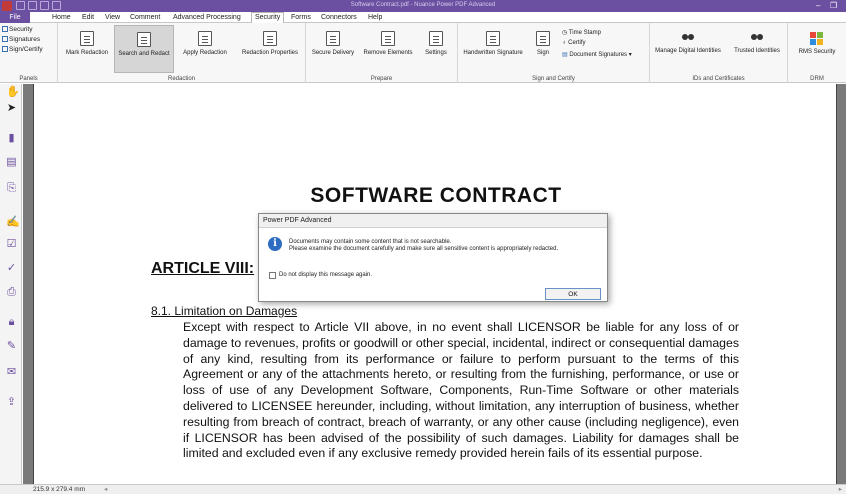  I want to click on identities-icon, so click(688, 39).